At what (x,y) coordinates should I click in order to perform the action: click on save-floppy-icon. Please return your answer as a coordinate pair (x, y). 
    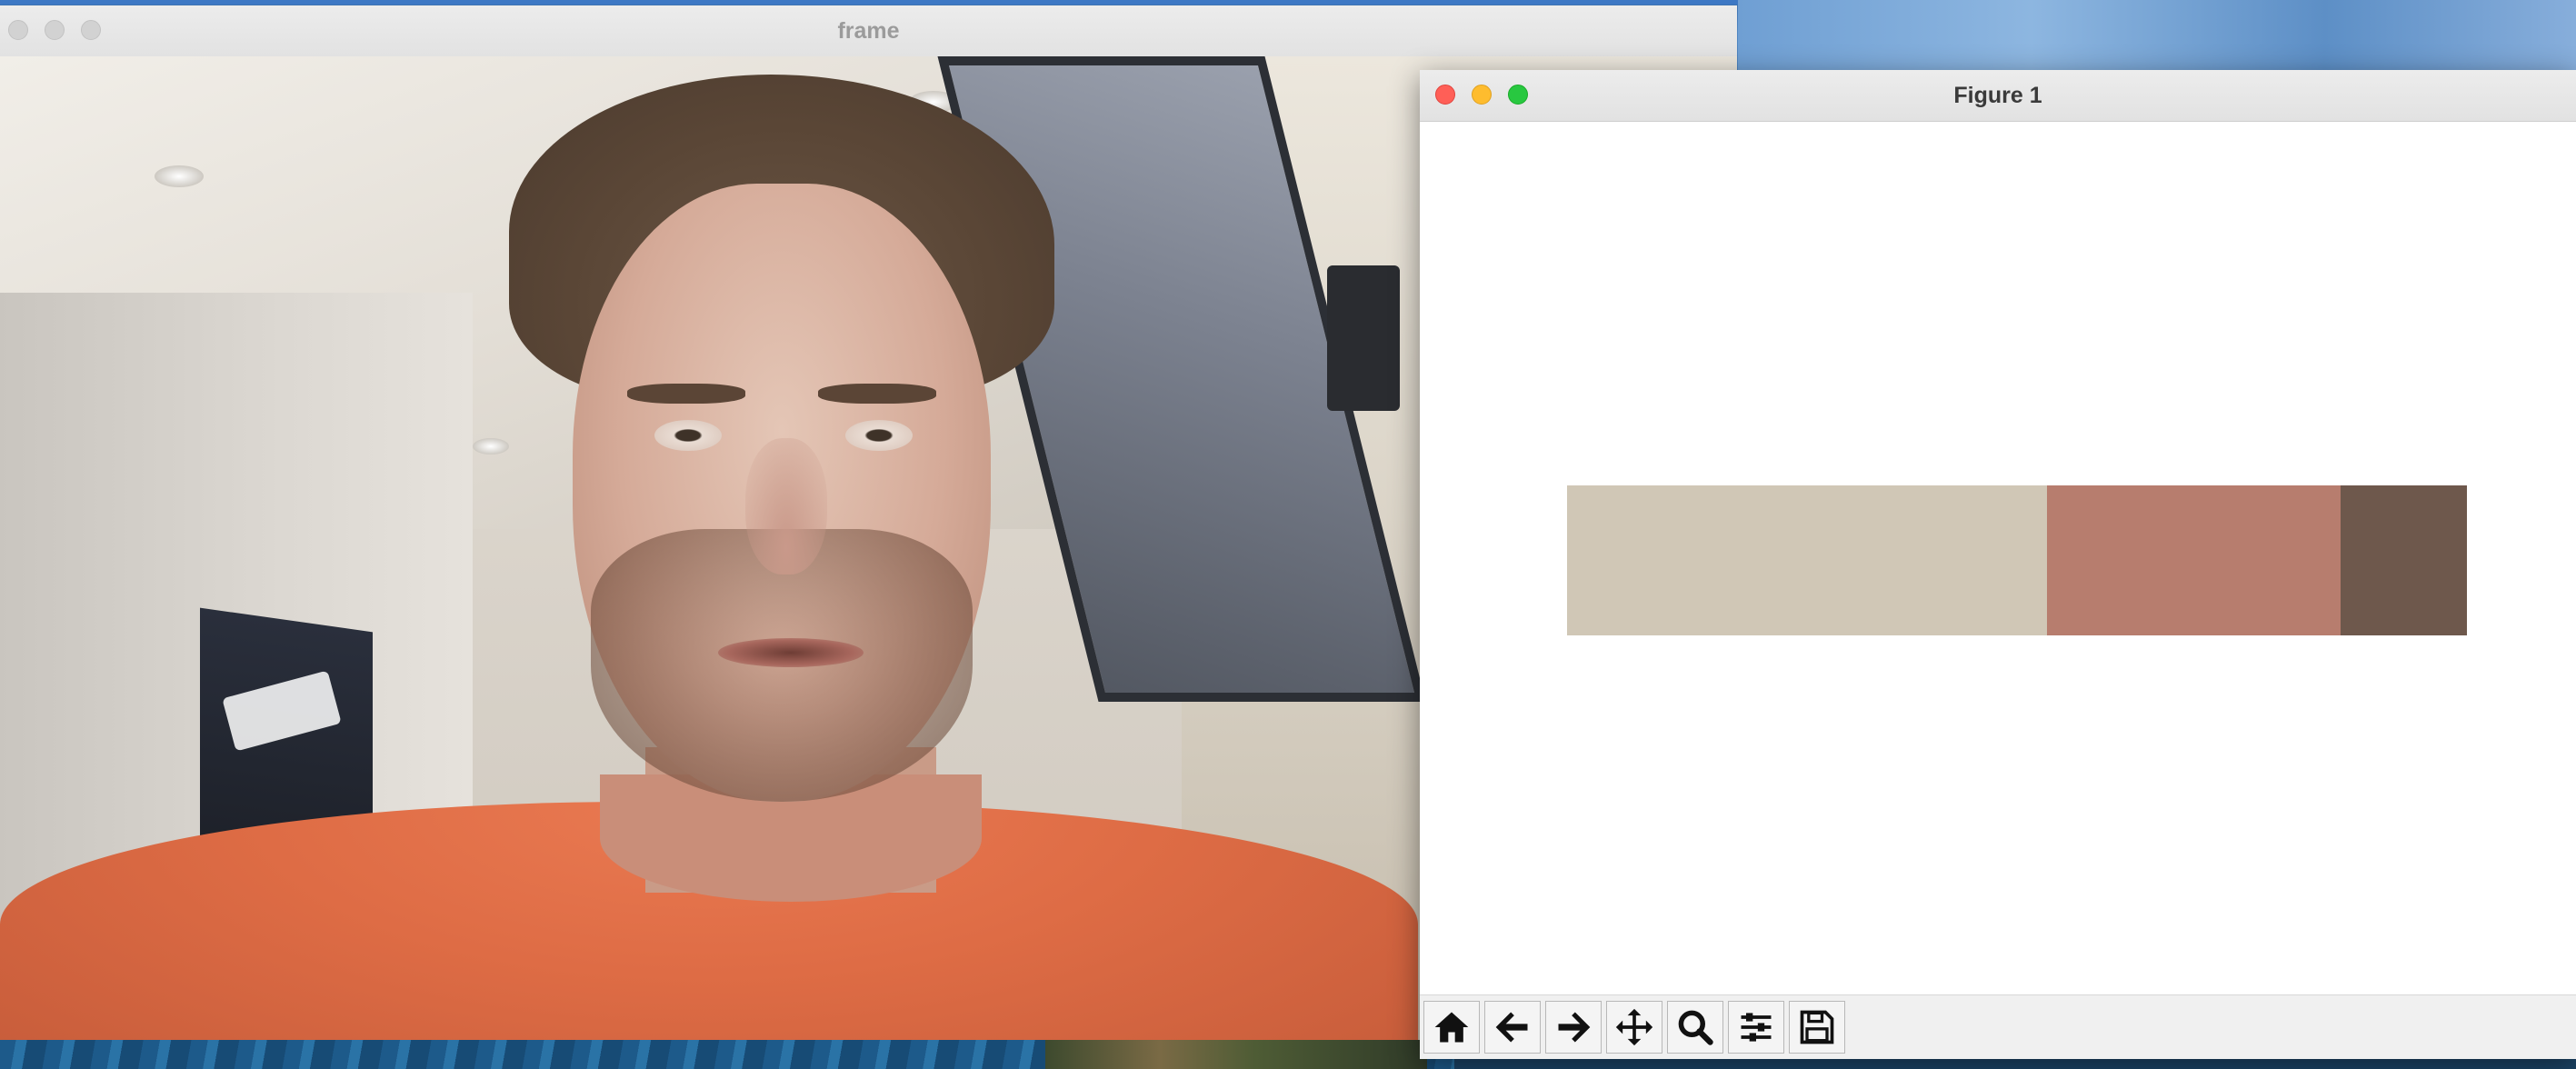
    Looking at the image, I should click on (1817, 1027).